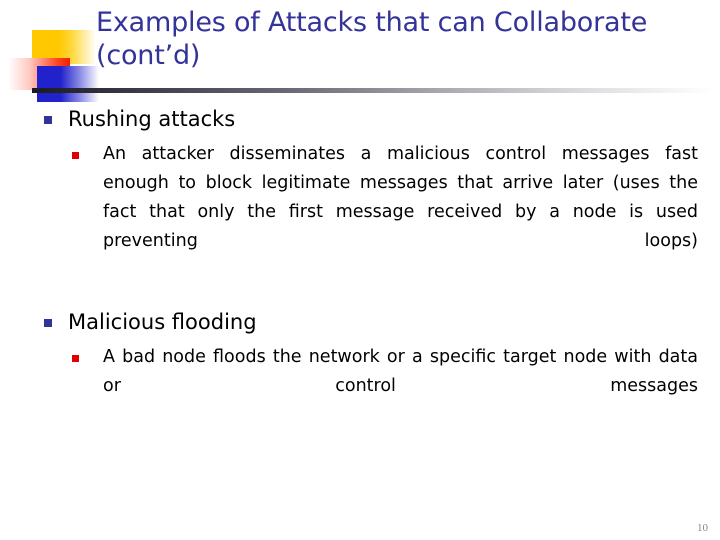 The image size is (720, 540). I want to click on bullet-level1-malicious-flooding: Malicious flooding, so click(360, 322).